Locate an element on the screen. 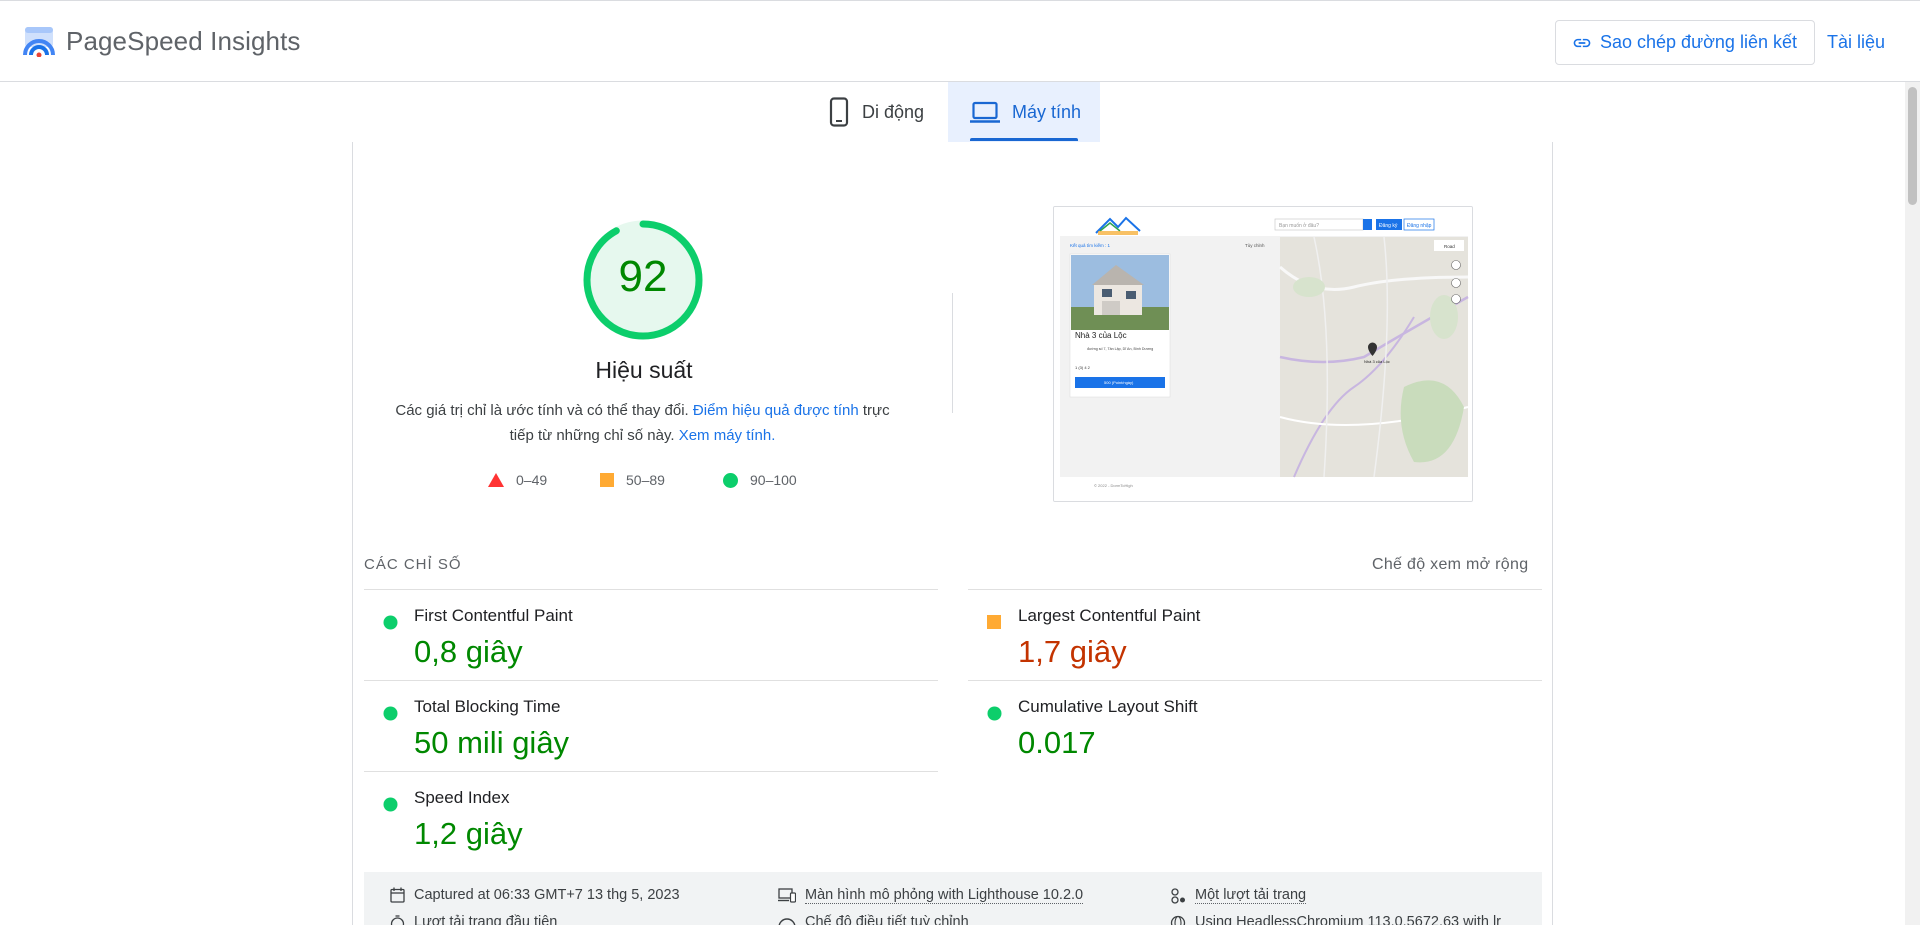 This screenshot has width=1920, height=925. tab-mobile-label: Di động is located at coordinates (893, 111).